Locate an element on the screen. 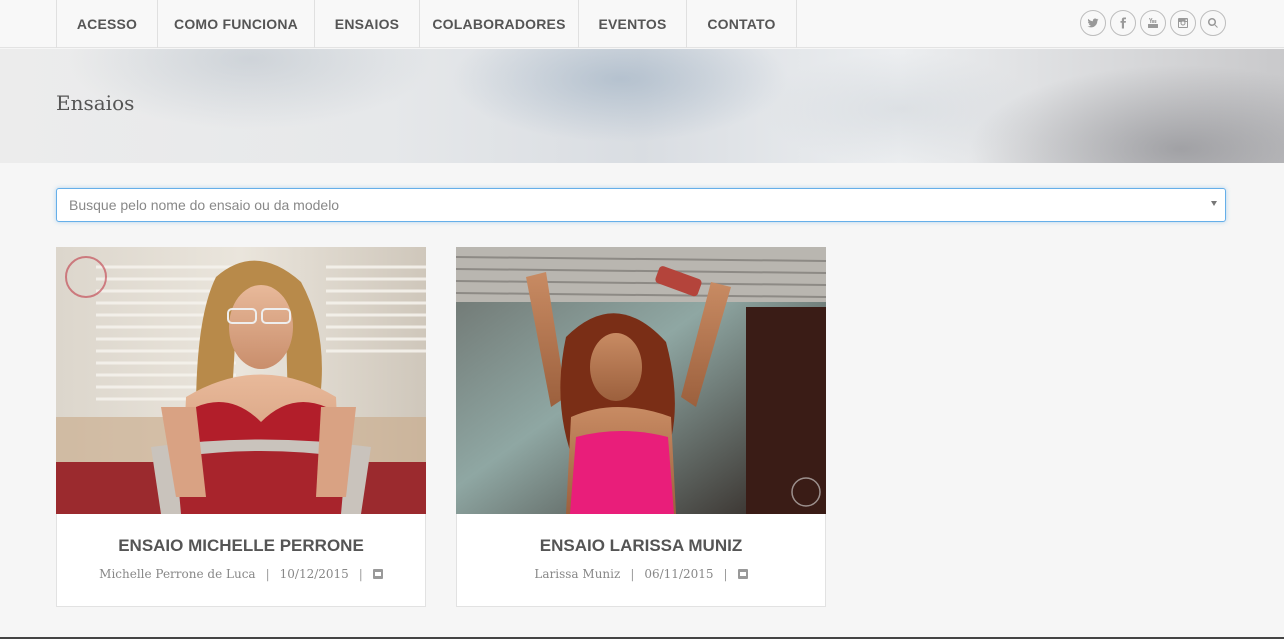 Image resolution: width=1284 pixels, height=639 pixels. instagram-icon is located at coordinates (1183, 23).